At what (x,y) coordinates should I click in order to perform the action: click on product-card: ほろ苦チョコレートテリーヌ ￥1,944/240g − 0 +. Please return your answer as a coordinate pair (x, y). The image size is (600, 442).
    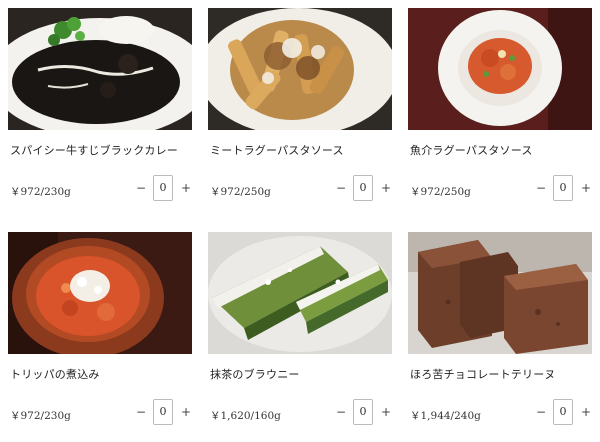
    Looking at the image, I should click on (500, 337).